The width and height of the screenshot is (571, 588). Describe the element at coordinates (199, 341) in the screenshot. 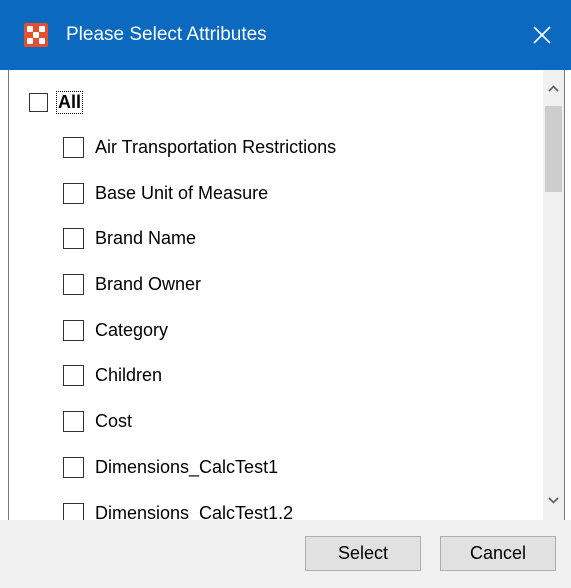

I see `attribute-item: Category` at that location.